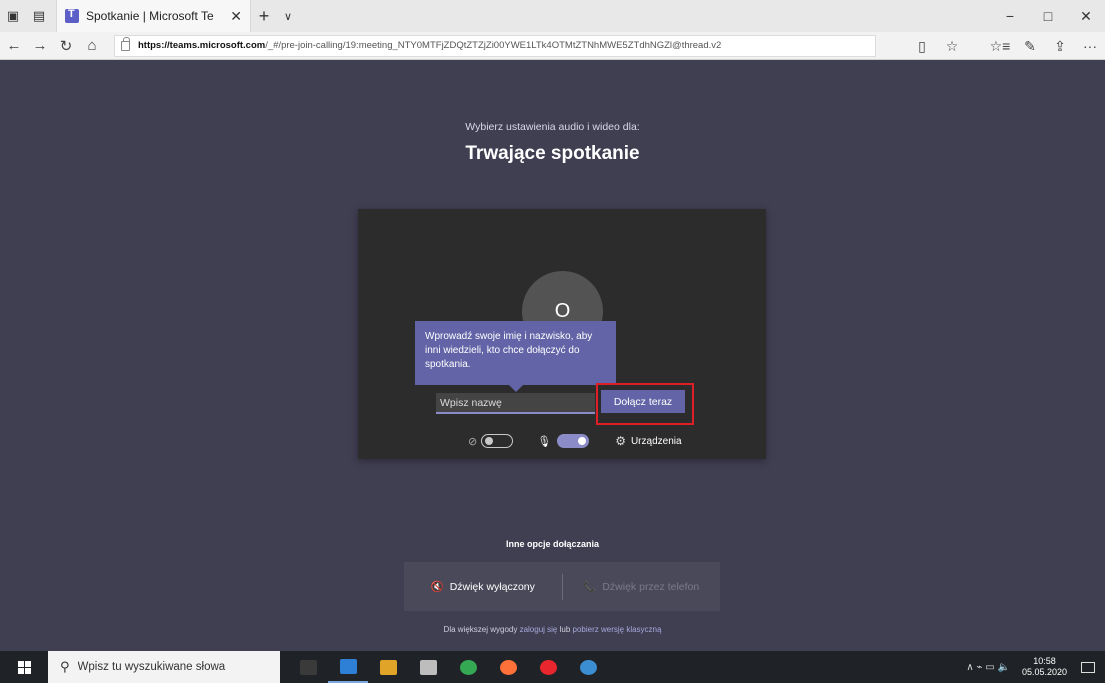  What do you see at coordinates (14, 46) in the screenshot?
I see `back-button: ←` at bounding box center [14, 46].